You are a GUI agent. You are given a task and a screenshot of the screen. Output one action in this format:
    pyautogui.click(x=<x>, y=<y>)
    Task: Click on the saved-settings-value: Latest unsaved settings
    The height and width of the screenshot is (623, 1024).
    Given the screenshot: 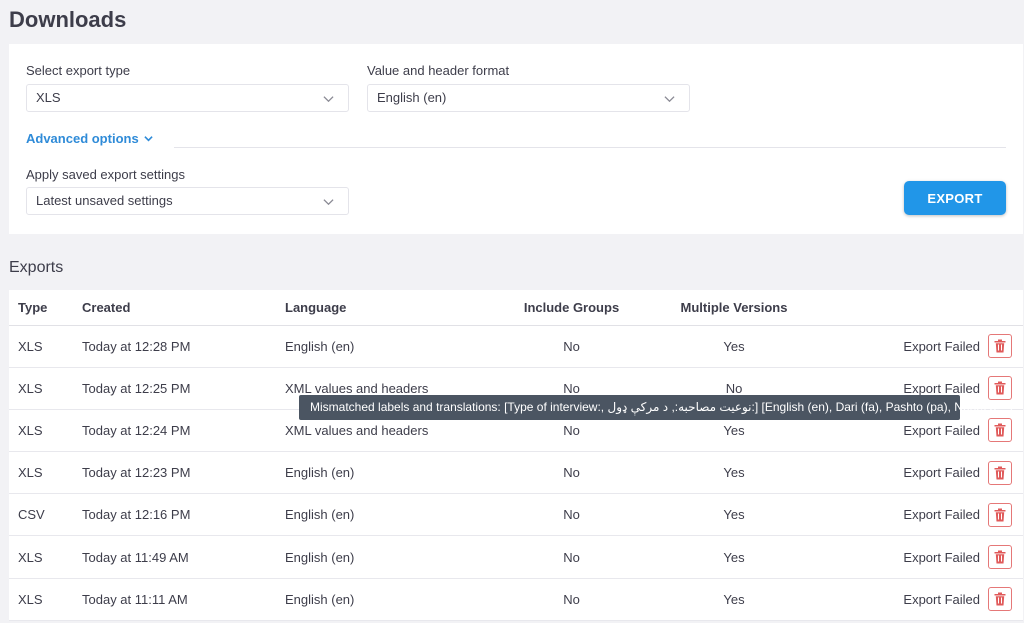 What is the action you would take?
    pyautogui.click(x=104, y=200)
    